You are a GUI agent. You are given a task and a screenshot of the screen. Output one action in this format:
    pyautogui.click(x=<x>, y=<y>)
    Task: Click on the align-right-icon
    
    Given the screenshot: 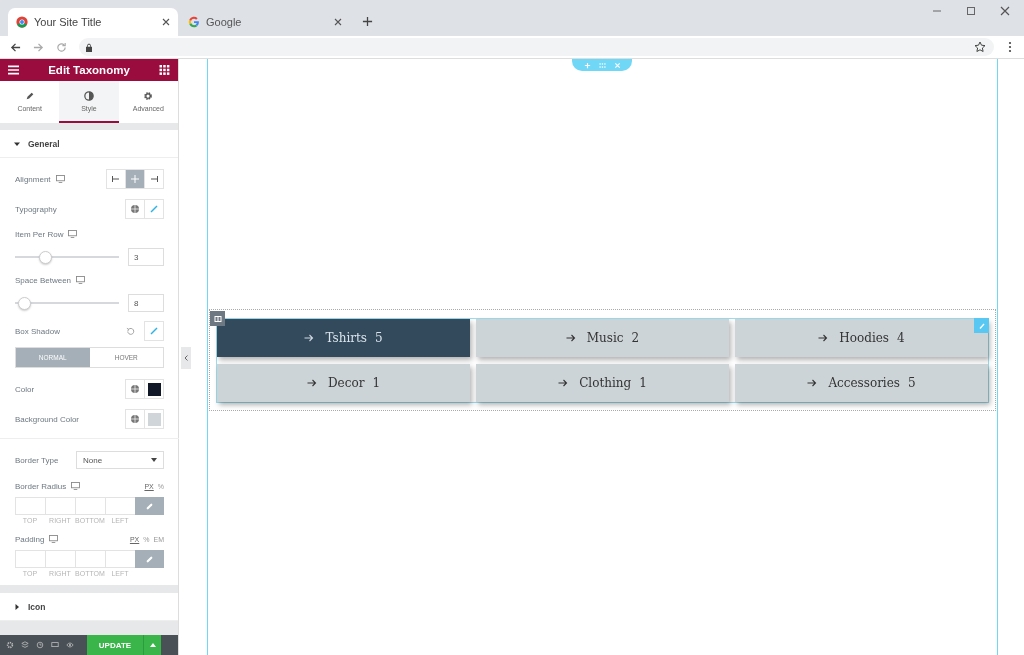 What is the action you would take?
    pyautogui.click(x=154, y=179)
    